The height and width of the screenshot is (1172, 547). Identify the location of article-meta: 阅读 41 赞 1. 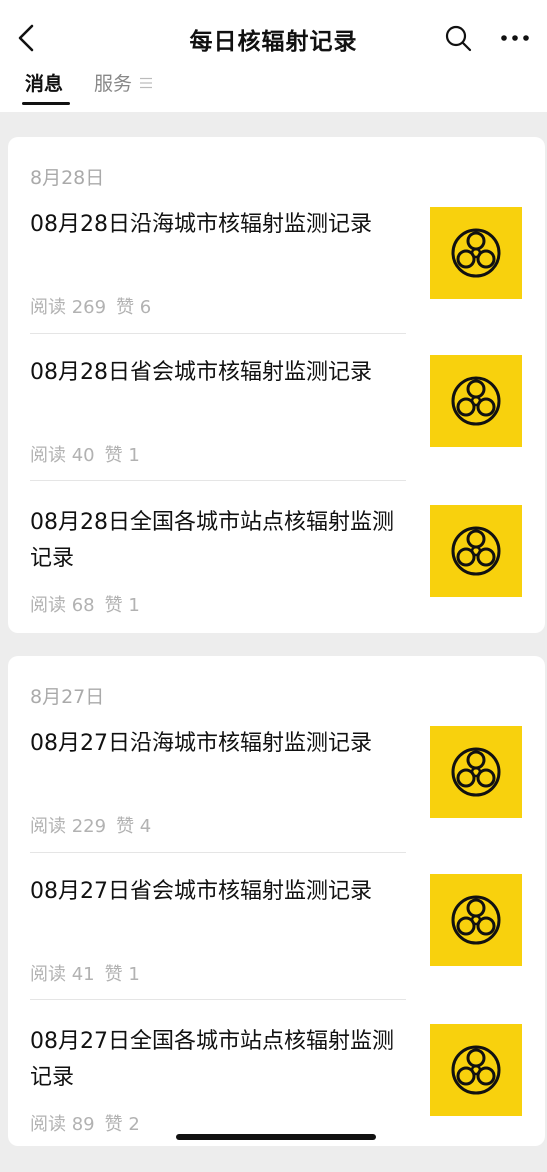
(90, 973).